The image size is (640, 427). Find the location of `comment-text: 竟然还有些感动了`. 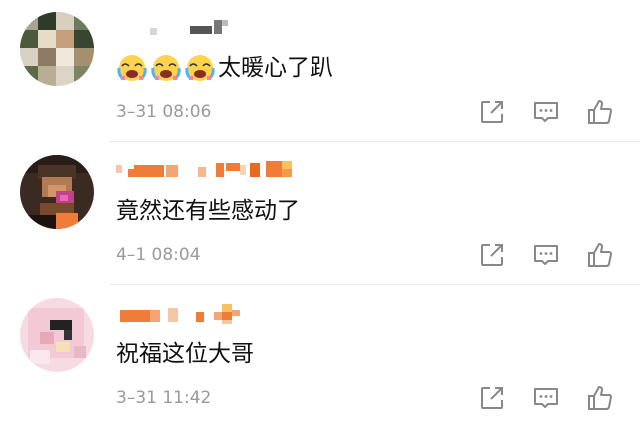

comment-text: 竟然还有些感动了 is located at coordinates (208, 211).